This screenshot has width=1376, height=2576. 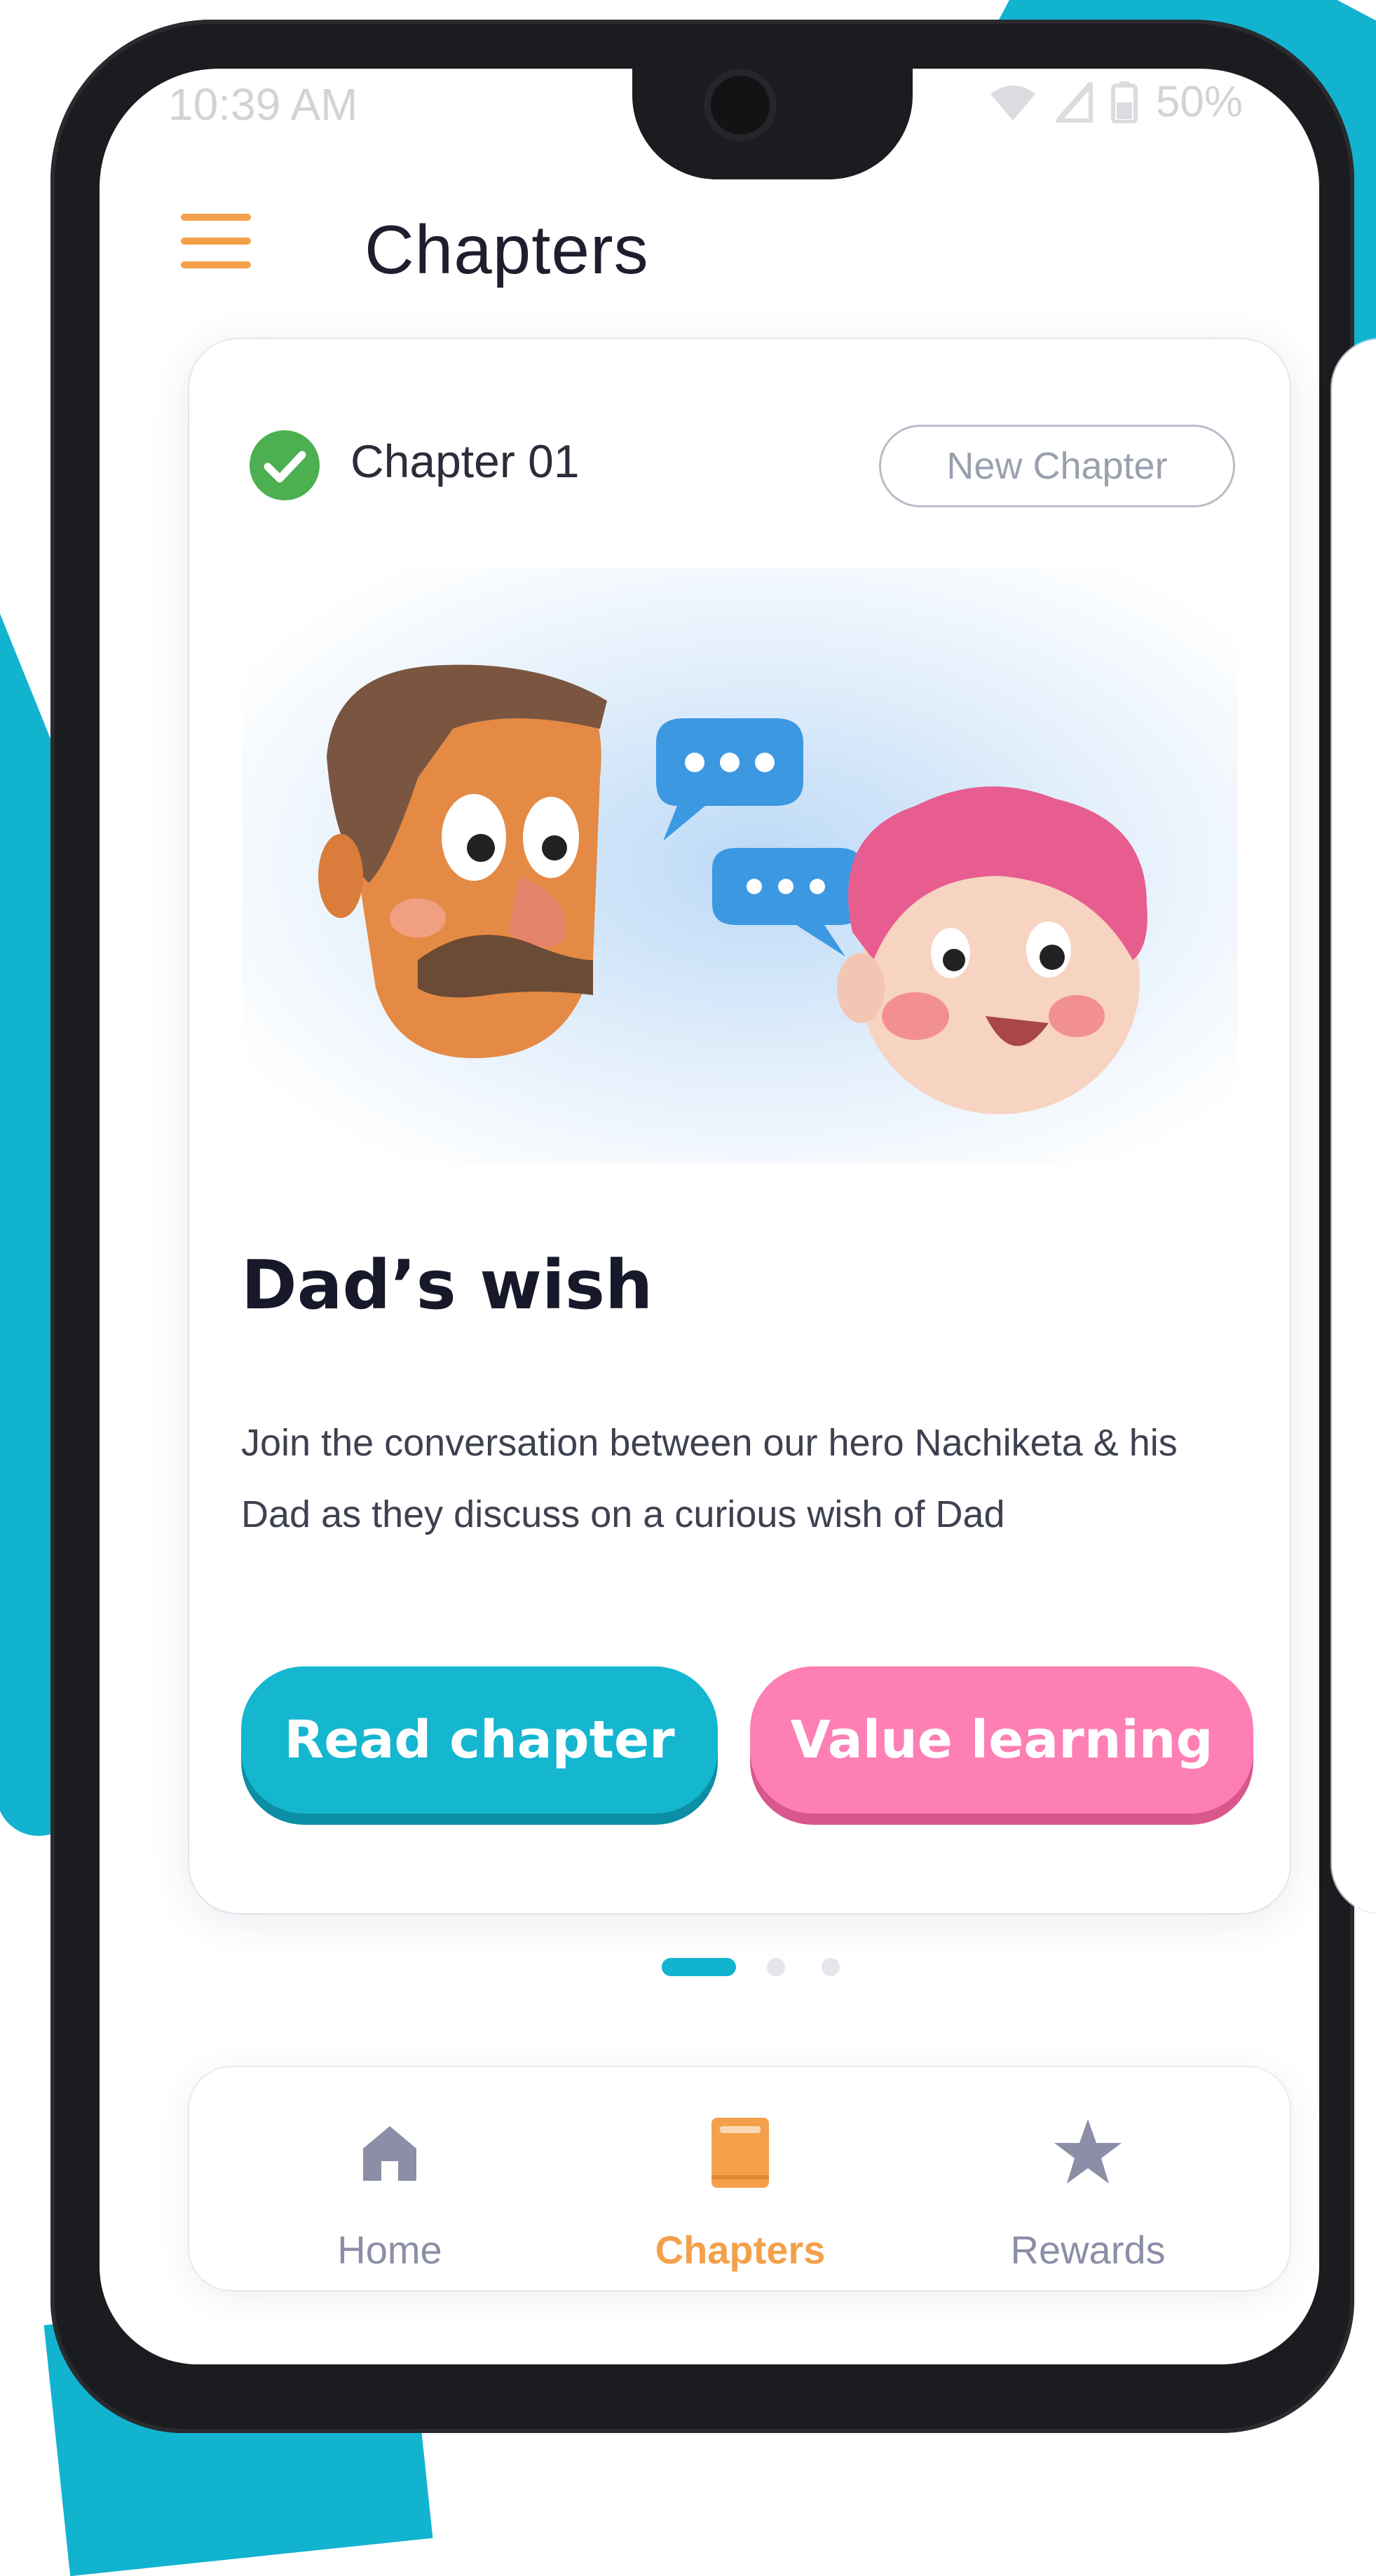 I want to click on wifi-icon, so click(x=1013, y=103).